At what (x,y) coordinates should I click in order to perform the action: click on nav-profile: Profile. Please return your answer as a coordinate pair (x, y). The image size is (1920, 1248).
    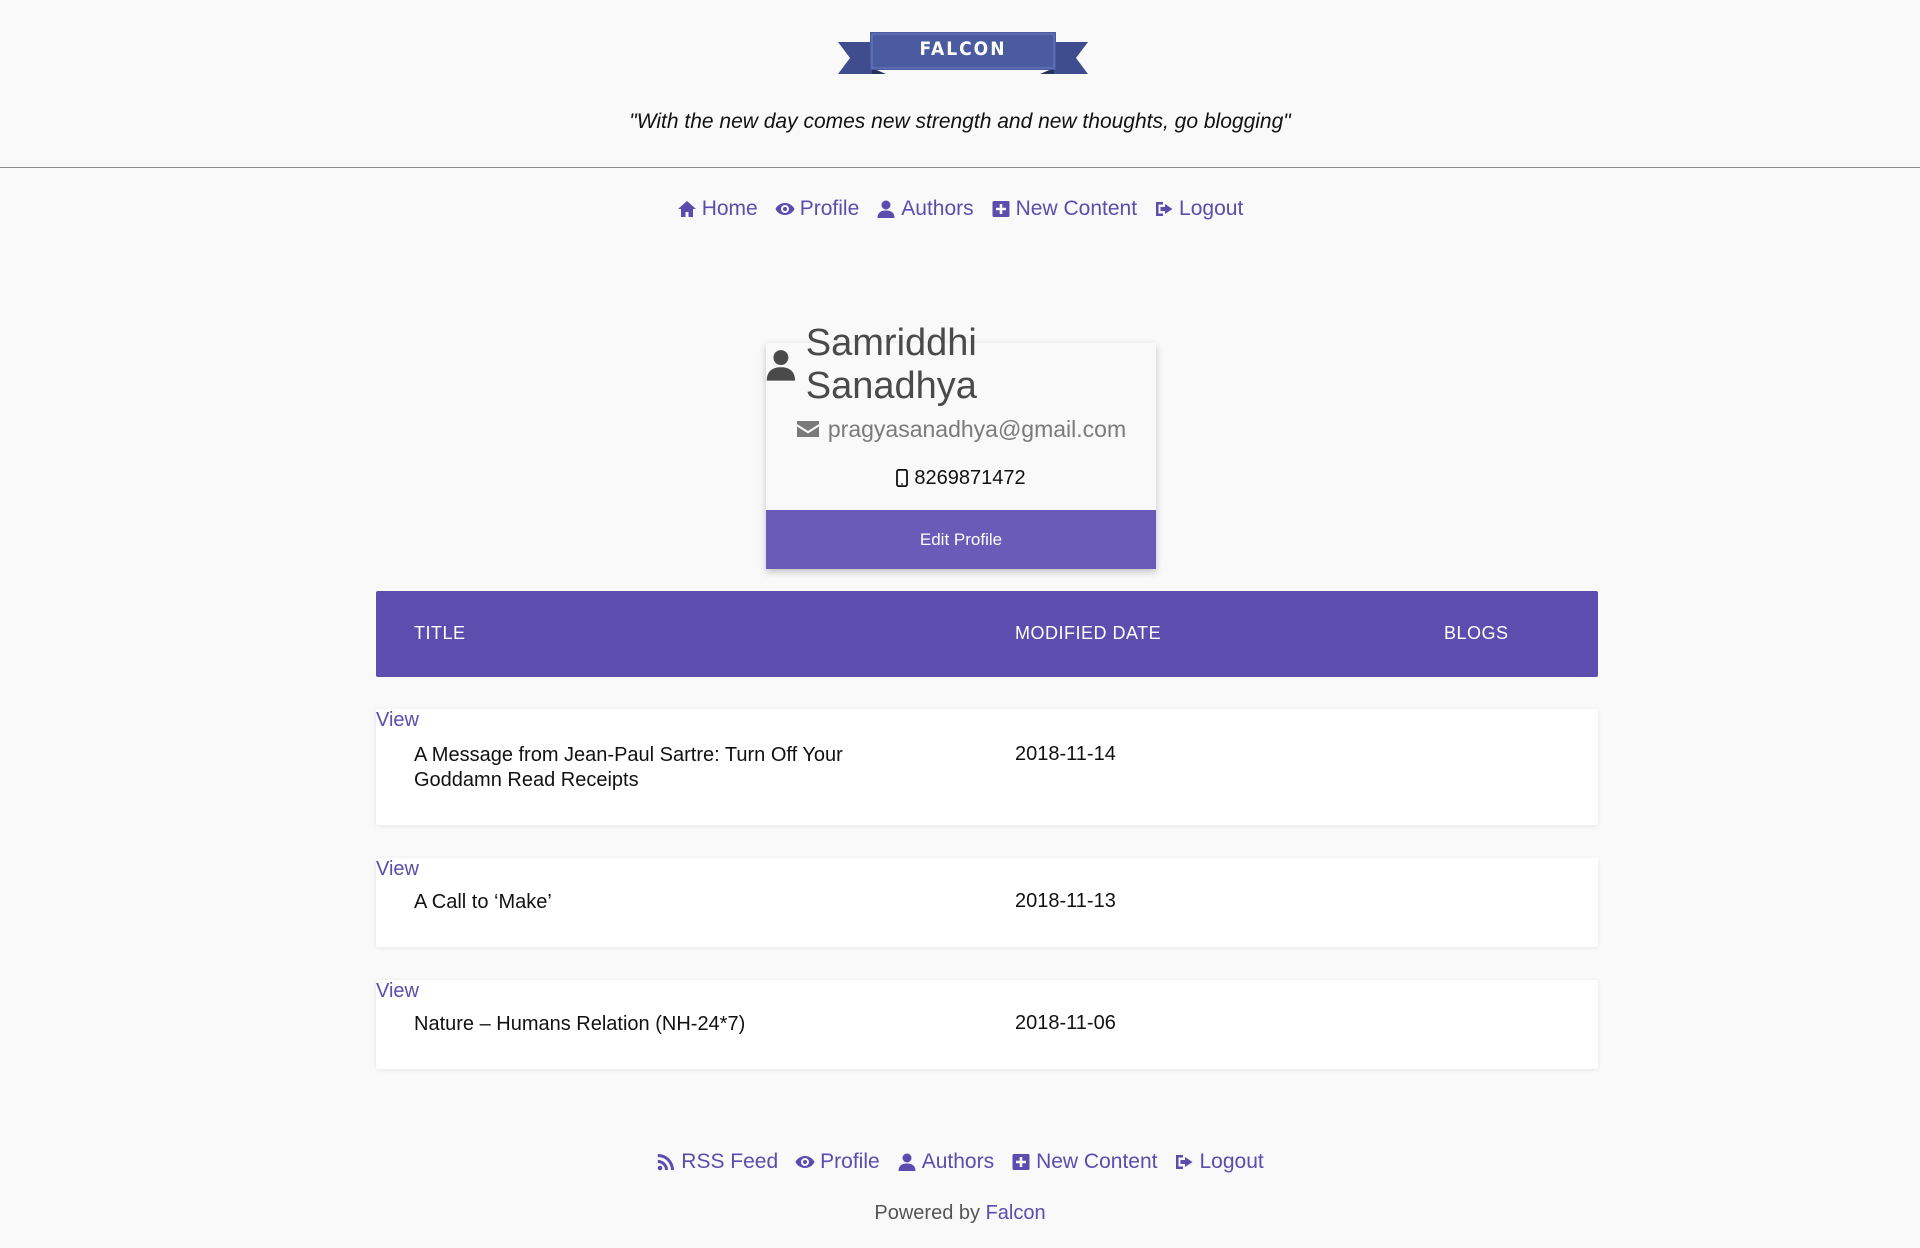
    Looking at the image, I should click on (817, 209).